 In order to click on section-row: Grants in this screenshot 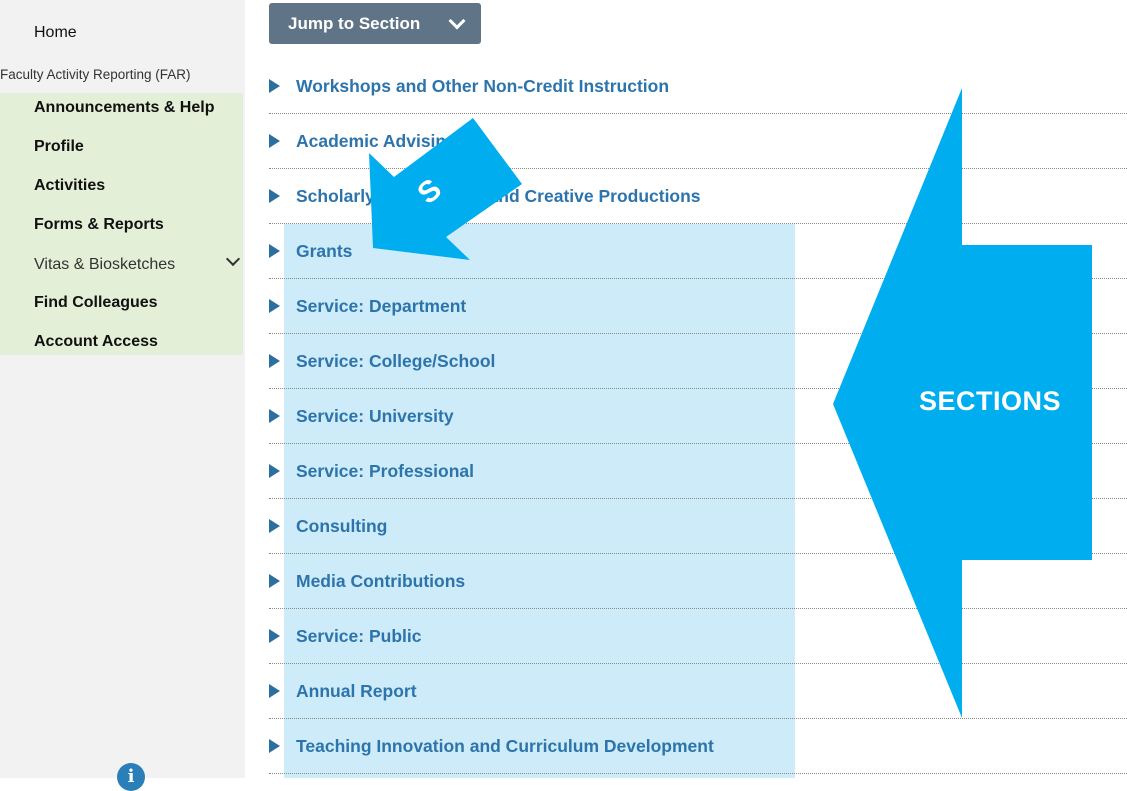, I will do `click(698, 251)`.